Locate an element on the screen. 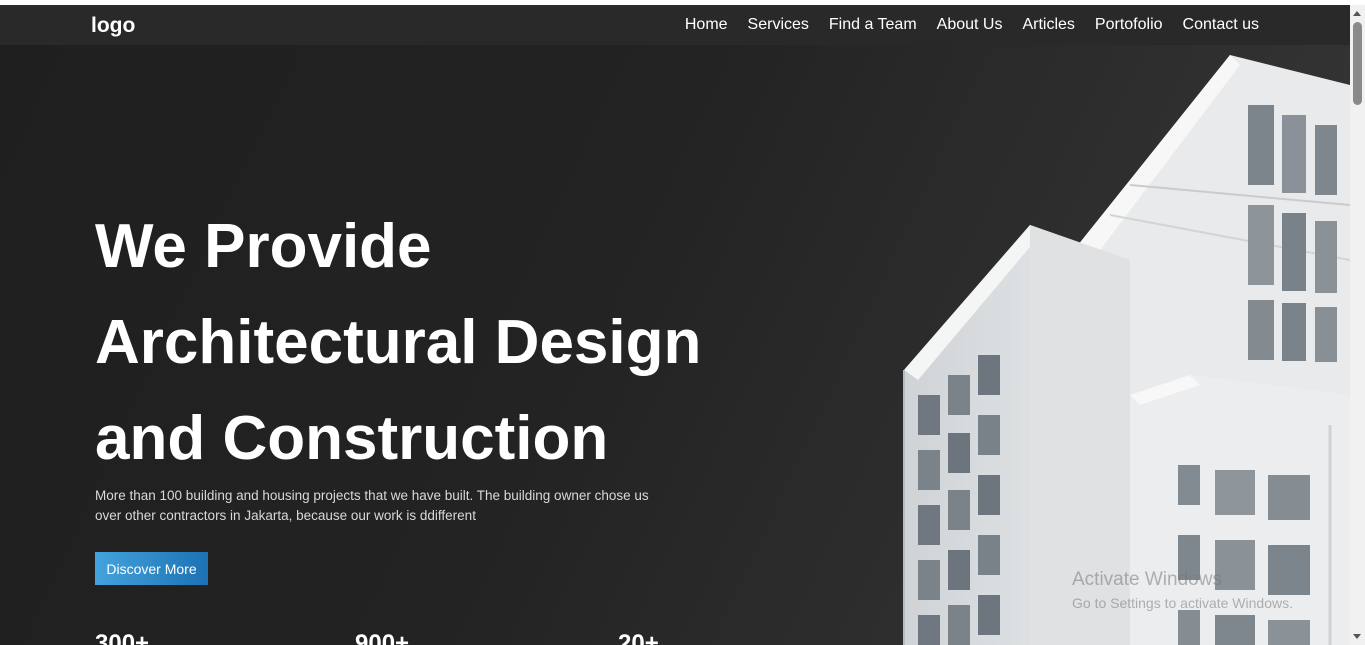 This screenshot has width=1365, height=645. nav-link-home: Home is located at coordinates (706, 25).